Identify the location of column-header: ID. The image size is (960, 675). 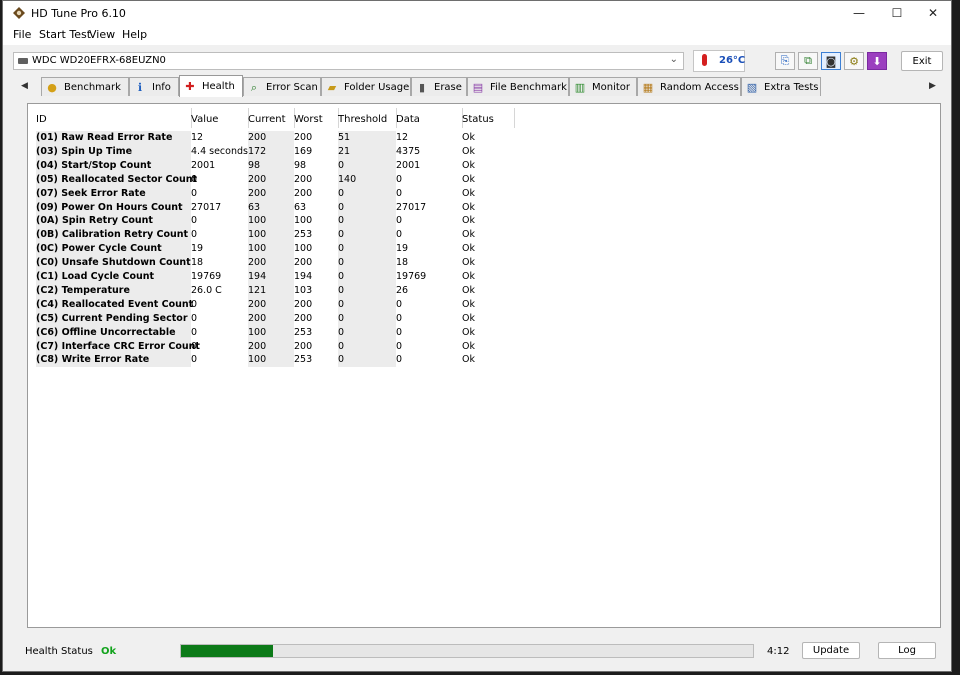
(41, 119).